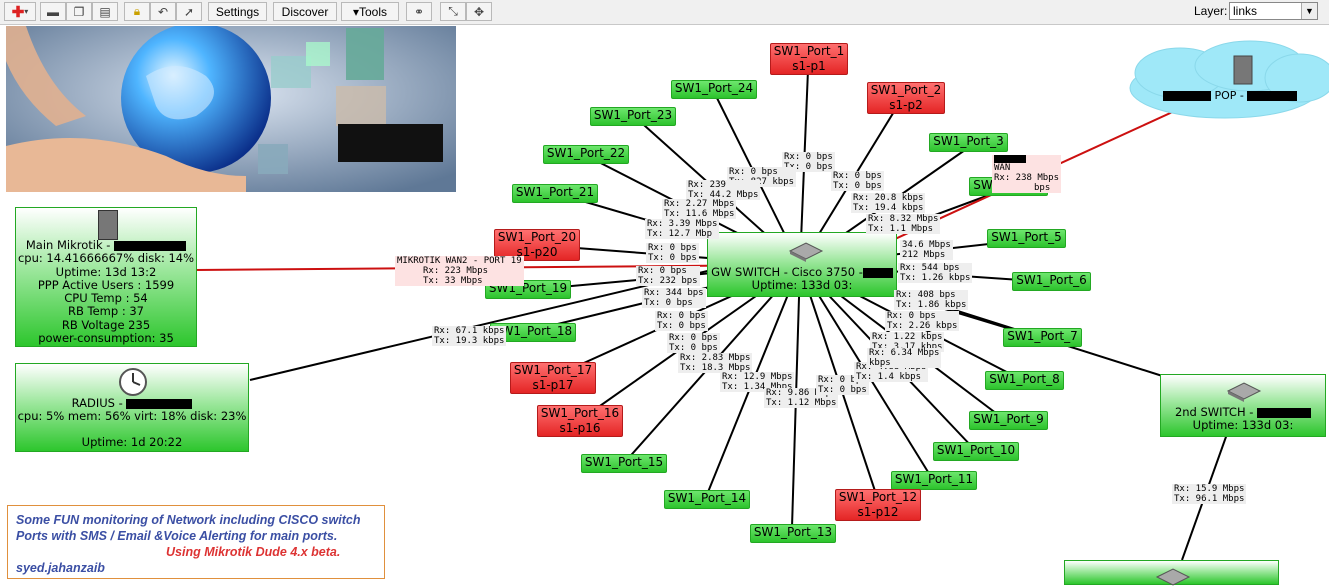 This screenshot has width=1329, height=587. Describe the element at coordinates (682, 229) in the screenshot. I see `link-stat: Rx: 3.39 Mbps Tx: 12.7 Mbp` at that location.